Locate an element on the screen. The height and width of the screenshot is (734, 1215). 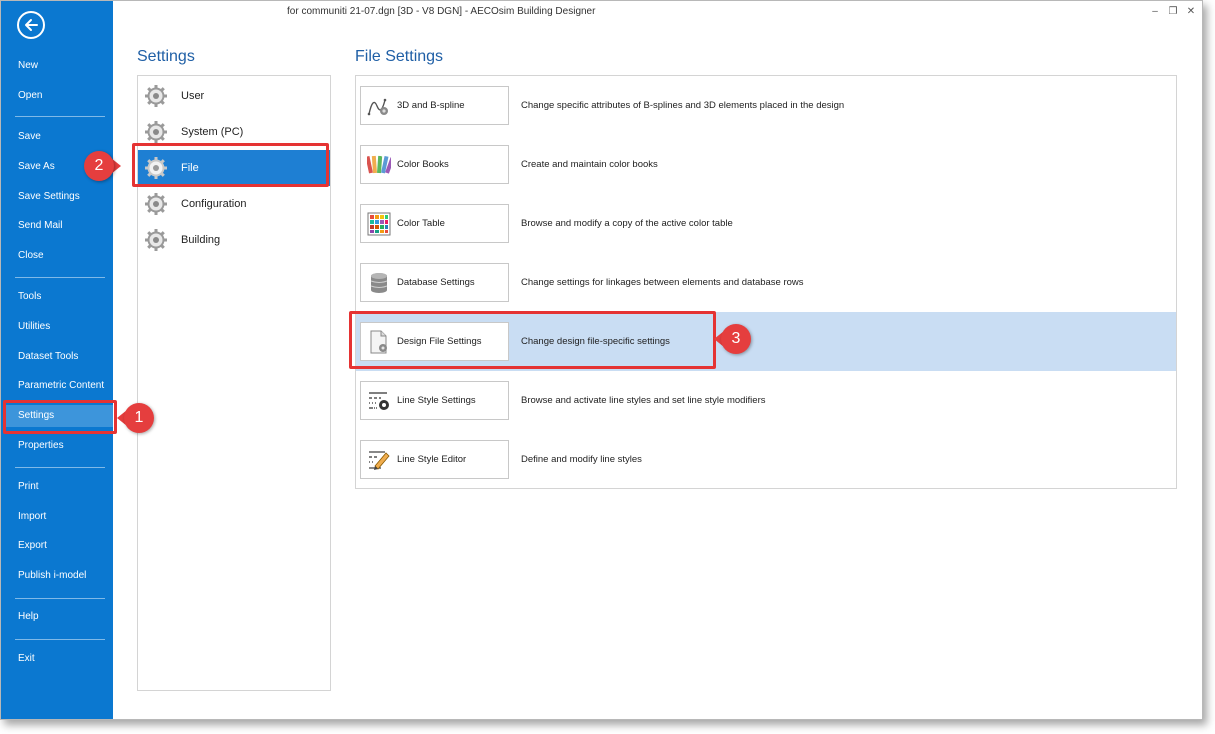
bspline-button: 3D and B-spline is located at coordinates (434, 105).